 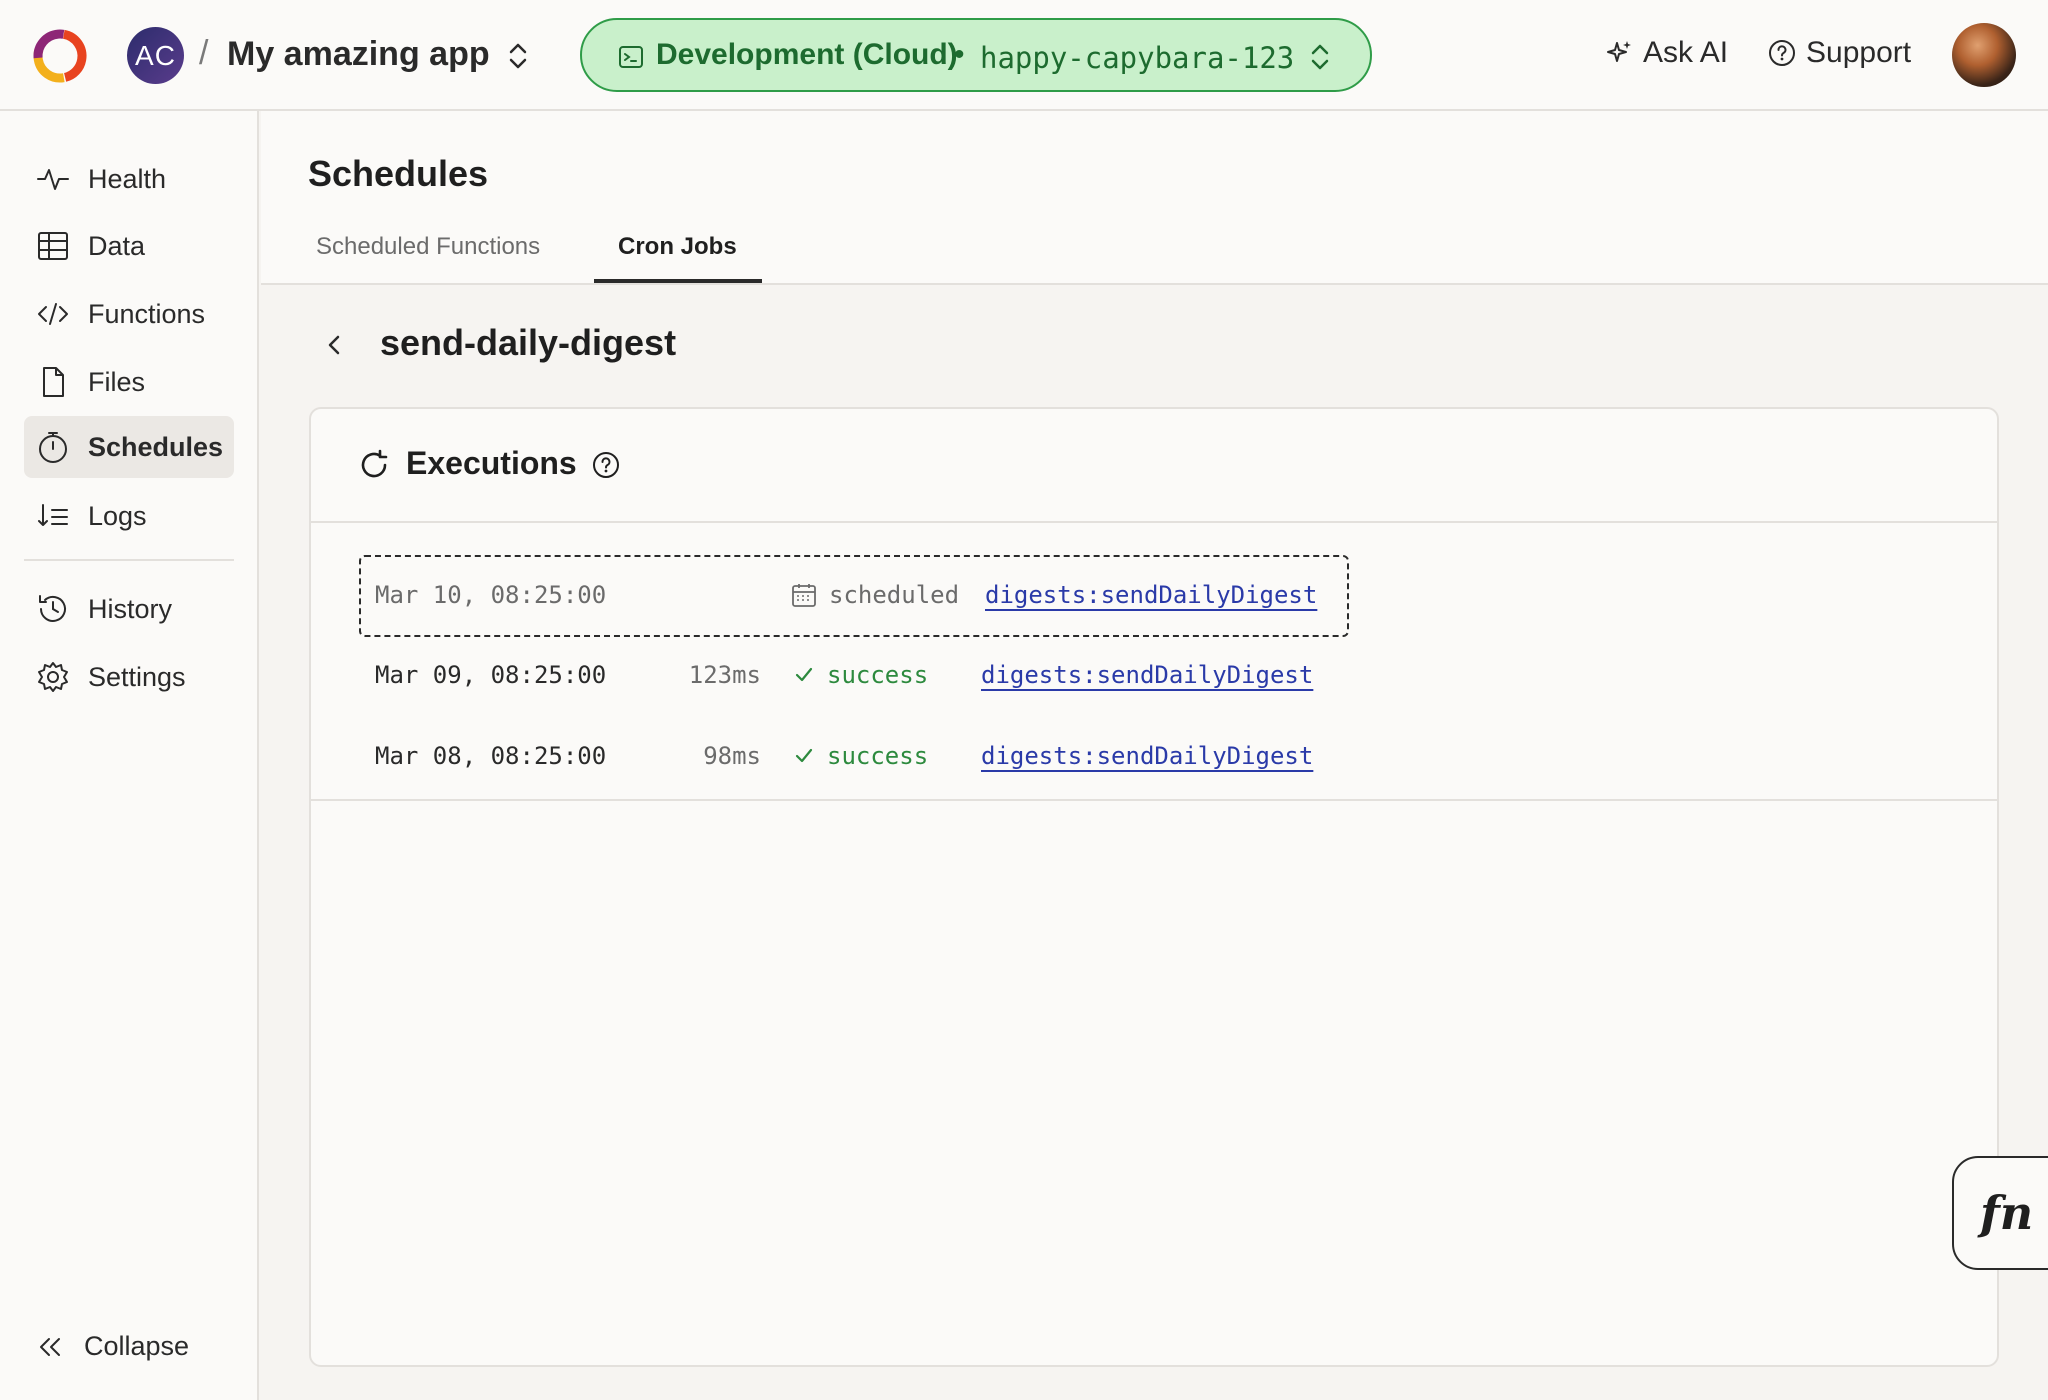 I want to click on cron-job-title: send-daily-digest, so click(x=528, y=342).